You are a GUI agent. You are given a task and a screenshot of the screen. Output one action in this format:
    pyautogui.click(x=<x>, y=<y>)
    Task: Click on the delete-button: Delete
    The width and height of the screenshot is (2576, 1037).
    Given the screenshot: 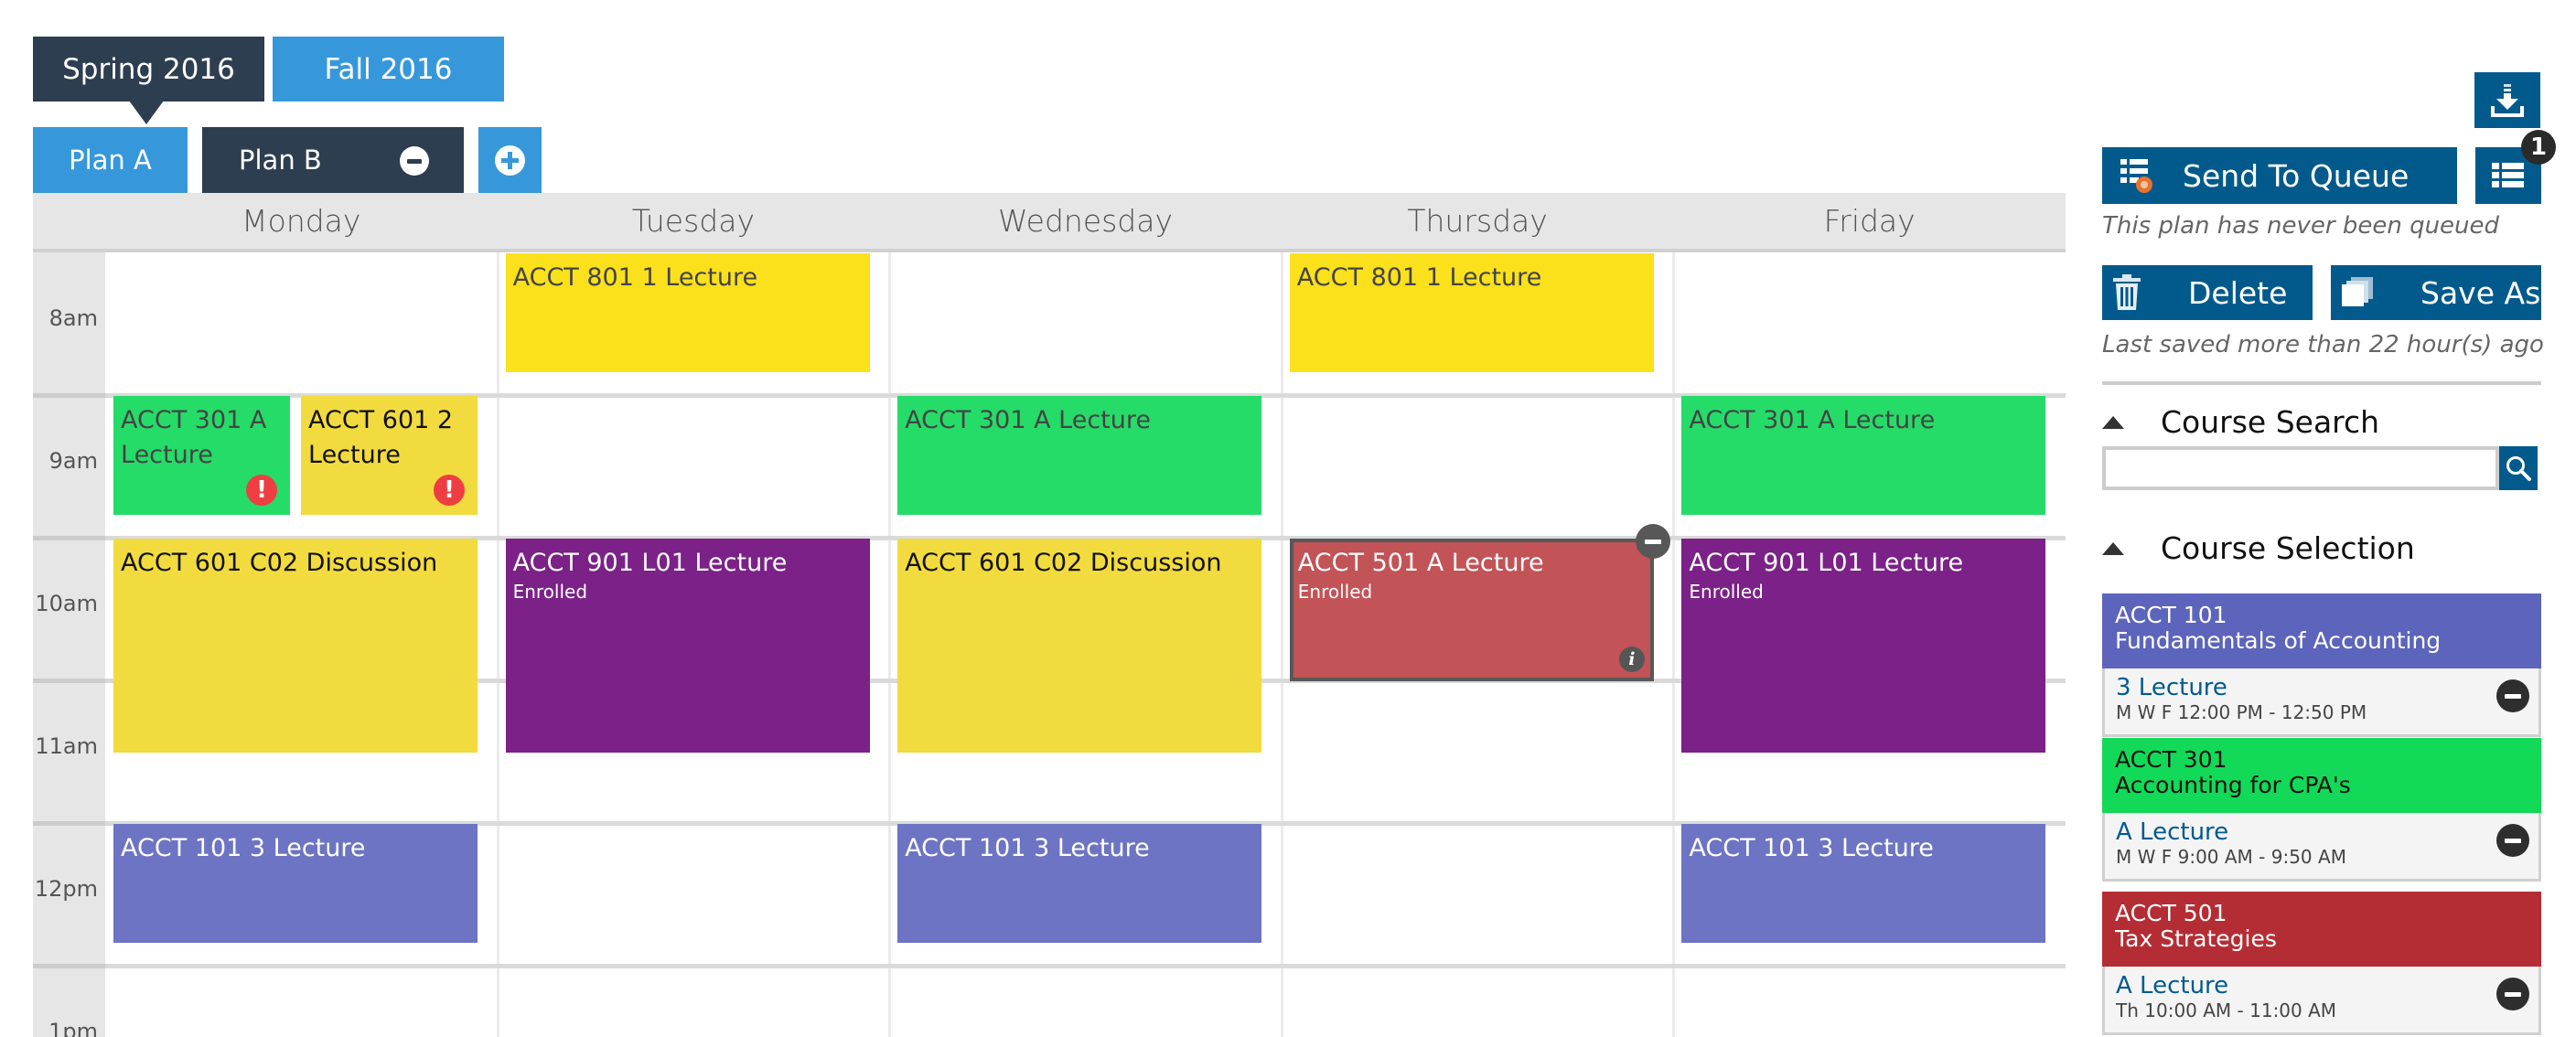 What is the action you would take?
    pyautogui.click(x=2207, y=292)
    